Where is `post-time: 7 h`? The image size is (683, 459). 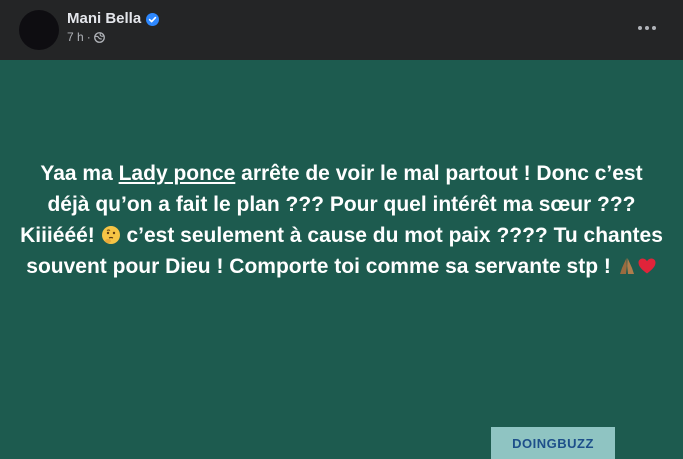 post-time: 7 h is located at coordinates (75, 37).